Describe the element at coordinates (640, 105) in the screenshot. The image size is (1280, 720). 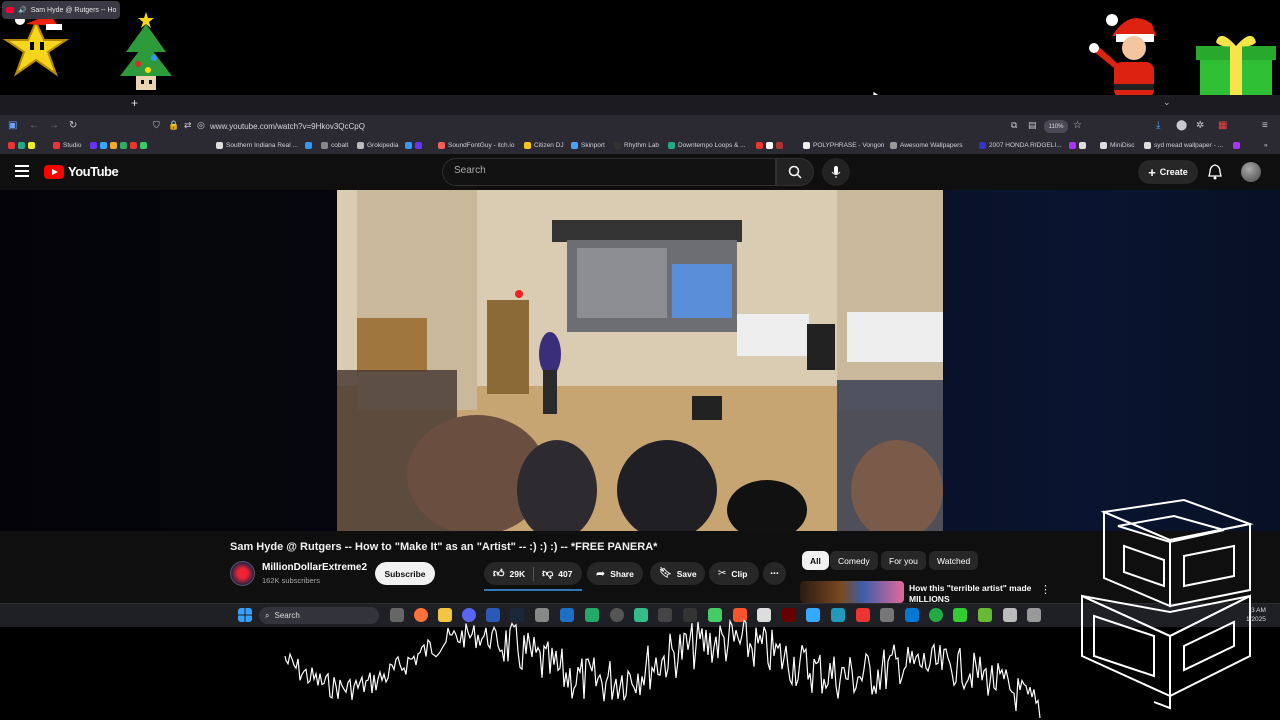
I see `browser-tab-strip` at that location.